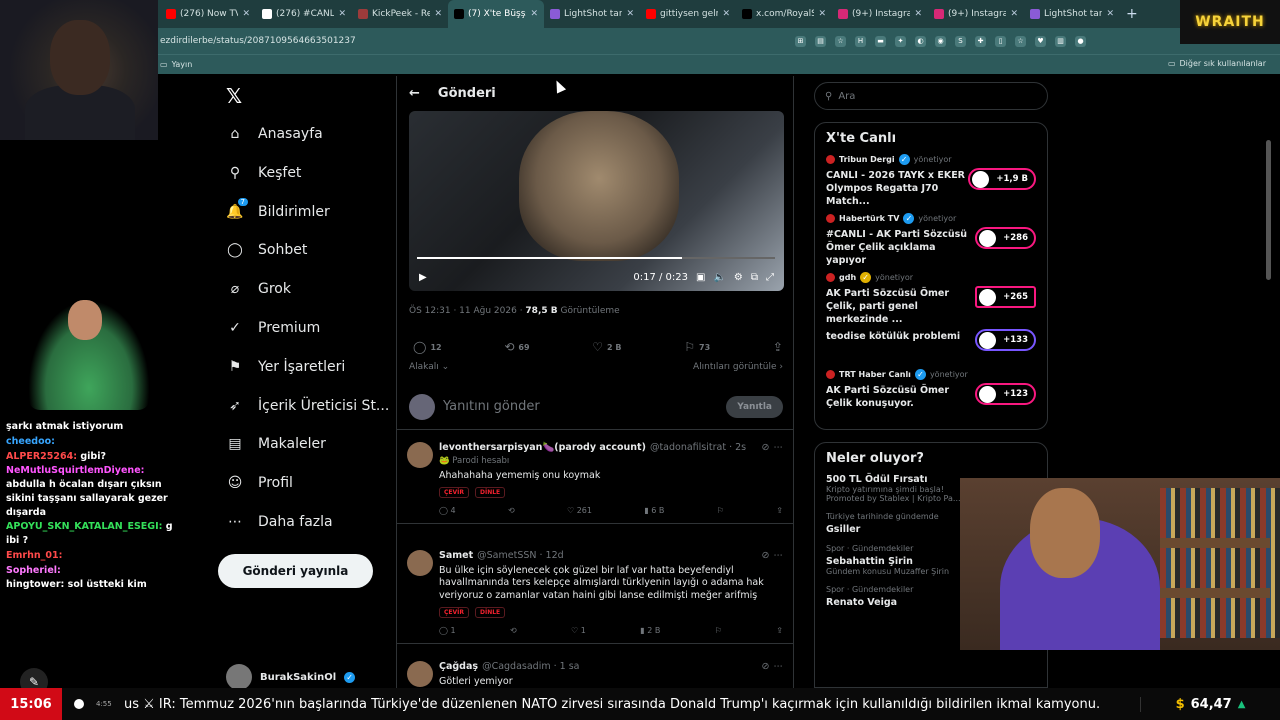  I want to click on translate-icon: ⊞, so click(800, 41).